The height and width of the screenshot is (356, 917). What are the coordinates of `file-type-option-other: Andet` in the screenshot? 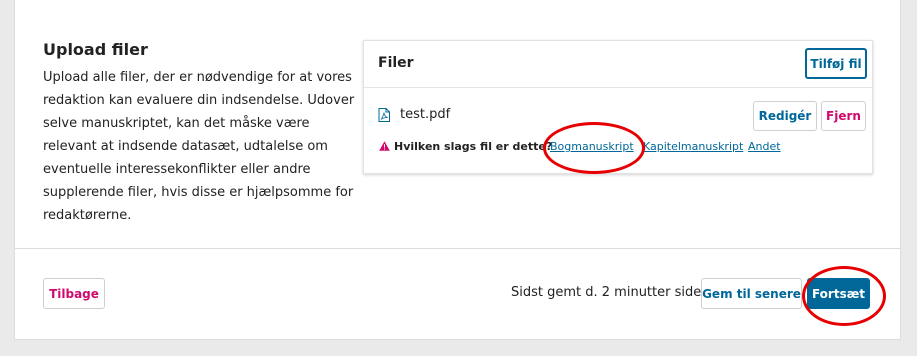 It's located at (764, 146).